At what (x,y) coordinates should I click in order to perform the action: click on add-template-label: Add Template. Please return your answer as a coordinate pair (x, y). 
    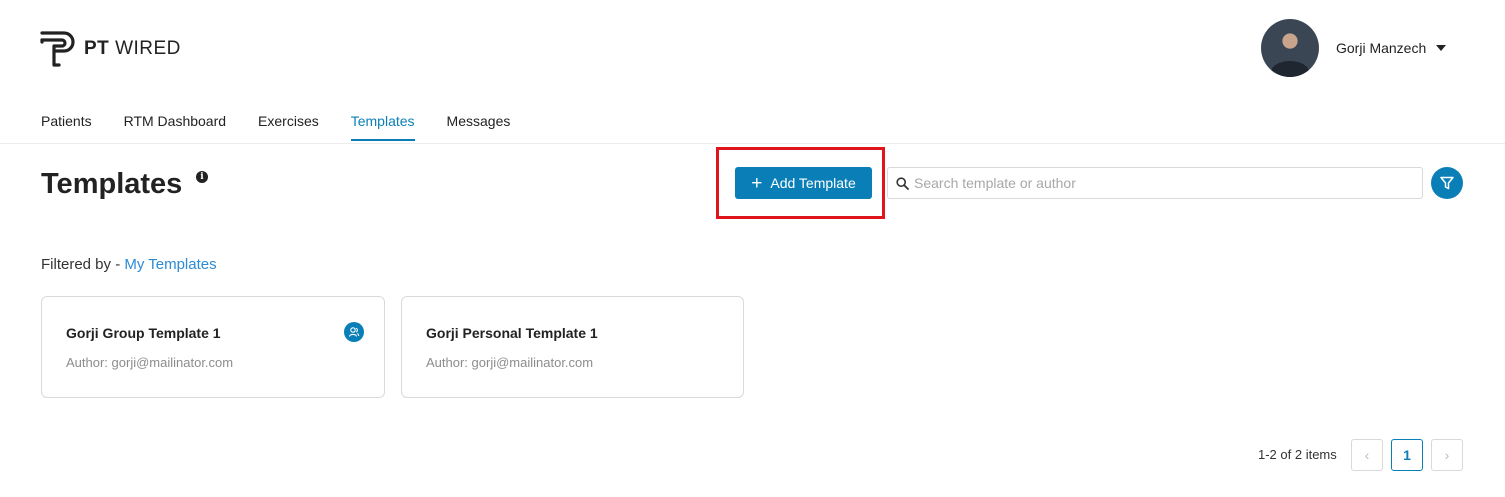
    Looking at the image, I should click on (813, 183).